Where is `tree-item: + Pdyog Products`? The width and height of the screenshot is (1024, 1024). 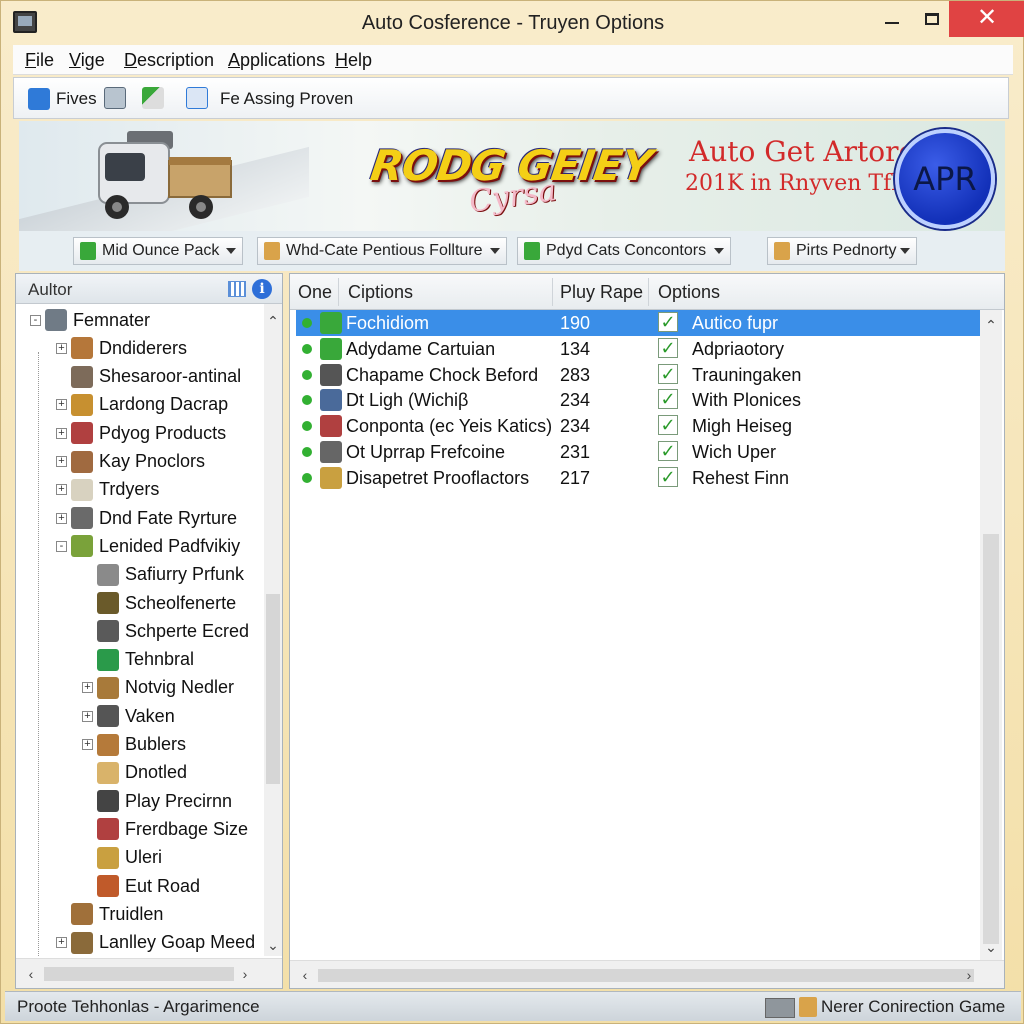 tree-item: + Pdyog Products is located at coordinates (141, 433).